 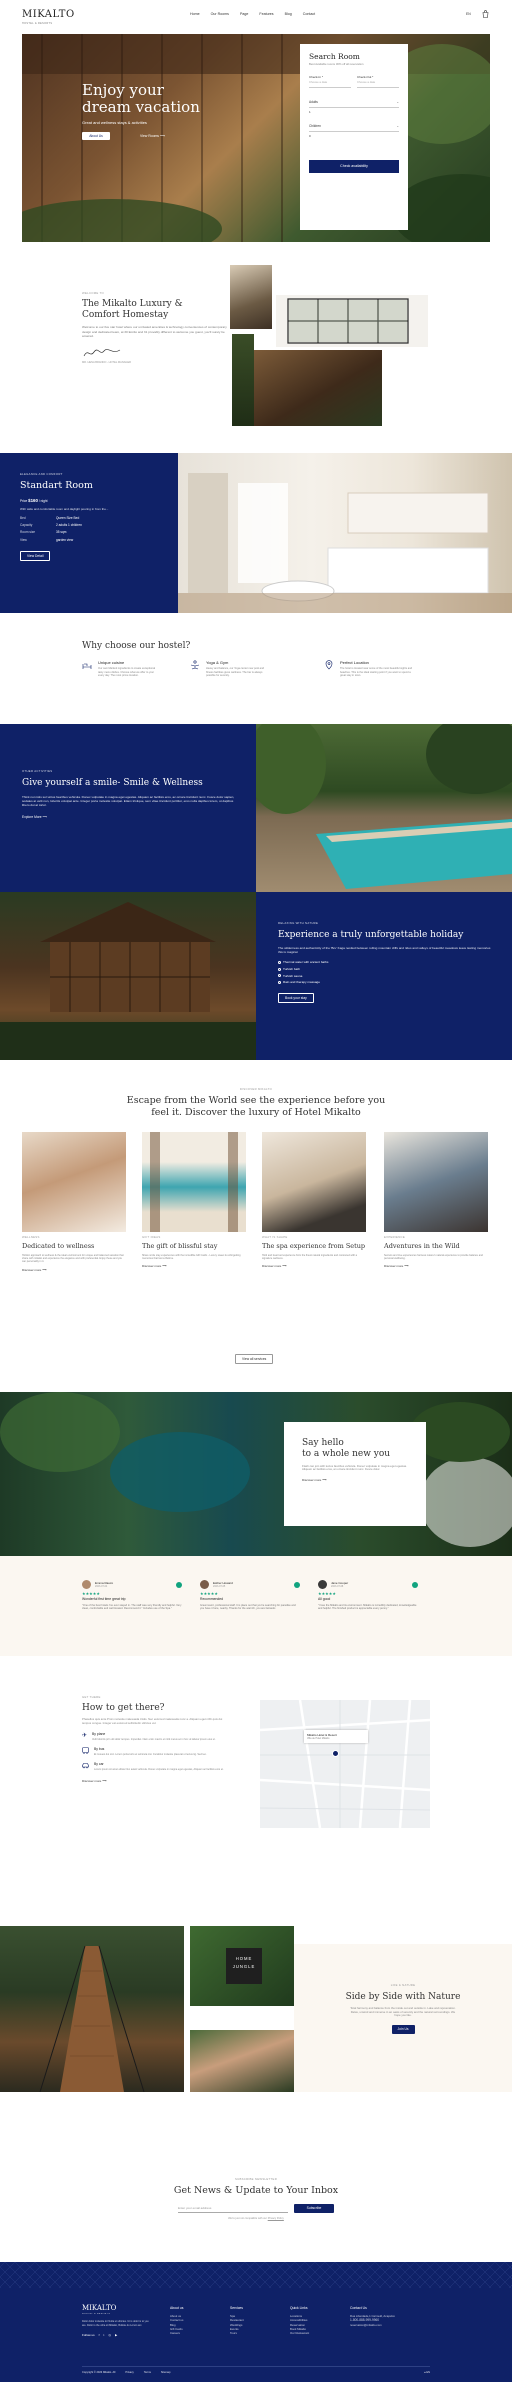 What do you see at coordinates (220, 14) in the screenshot?
I see `nav-our-rooms: Our Rooms` at bounding box center [220, 14].